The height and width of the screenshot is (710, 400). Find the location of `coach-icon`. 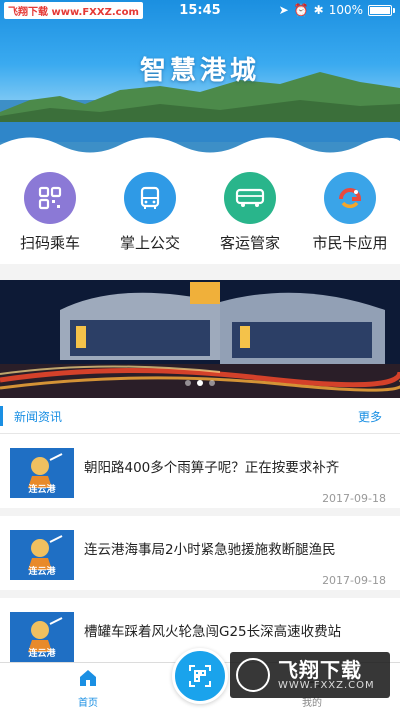

coach-icon is located at coordinates (250, 198).